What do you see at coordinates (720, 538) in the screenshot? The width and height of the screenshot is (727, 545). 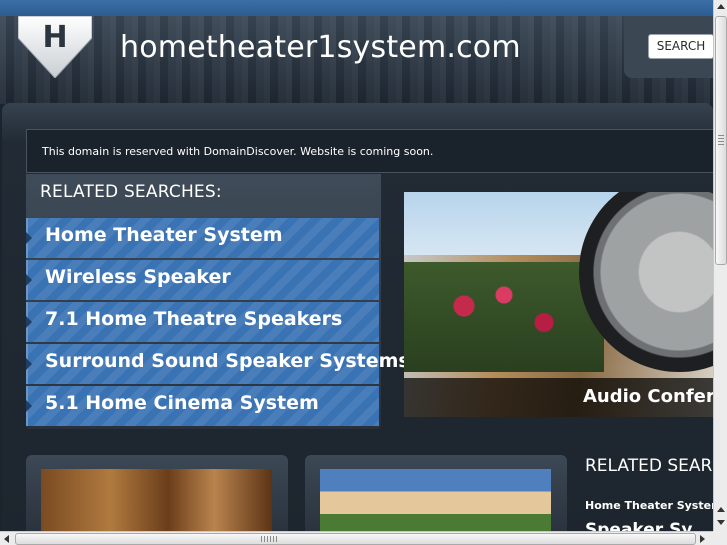 I see `scrollbar-corner` at bounding box center [720, 538].